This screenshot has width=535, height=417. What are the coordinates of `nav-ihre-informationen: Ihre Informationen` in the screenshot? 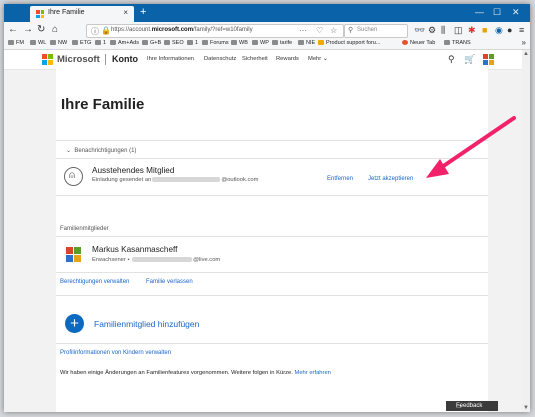 It's located at (170, 59).